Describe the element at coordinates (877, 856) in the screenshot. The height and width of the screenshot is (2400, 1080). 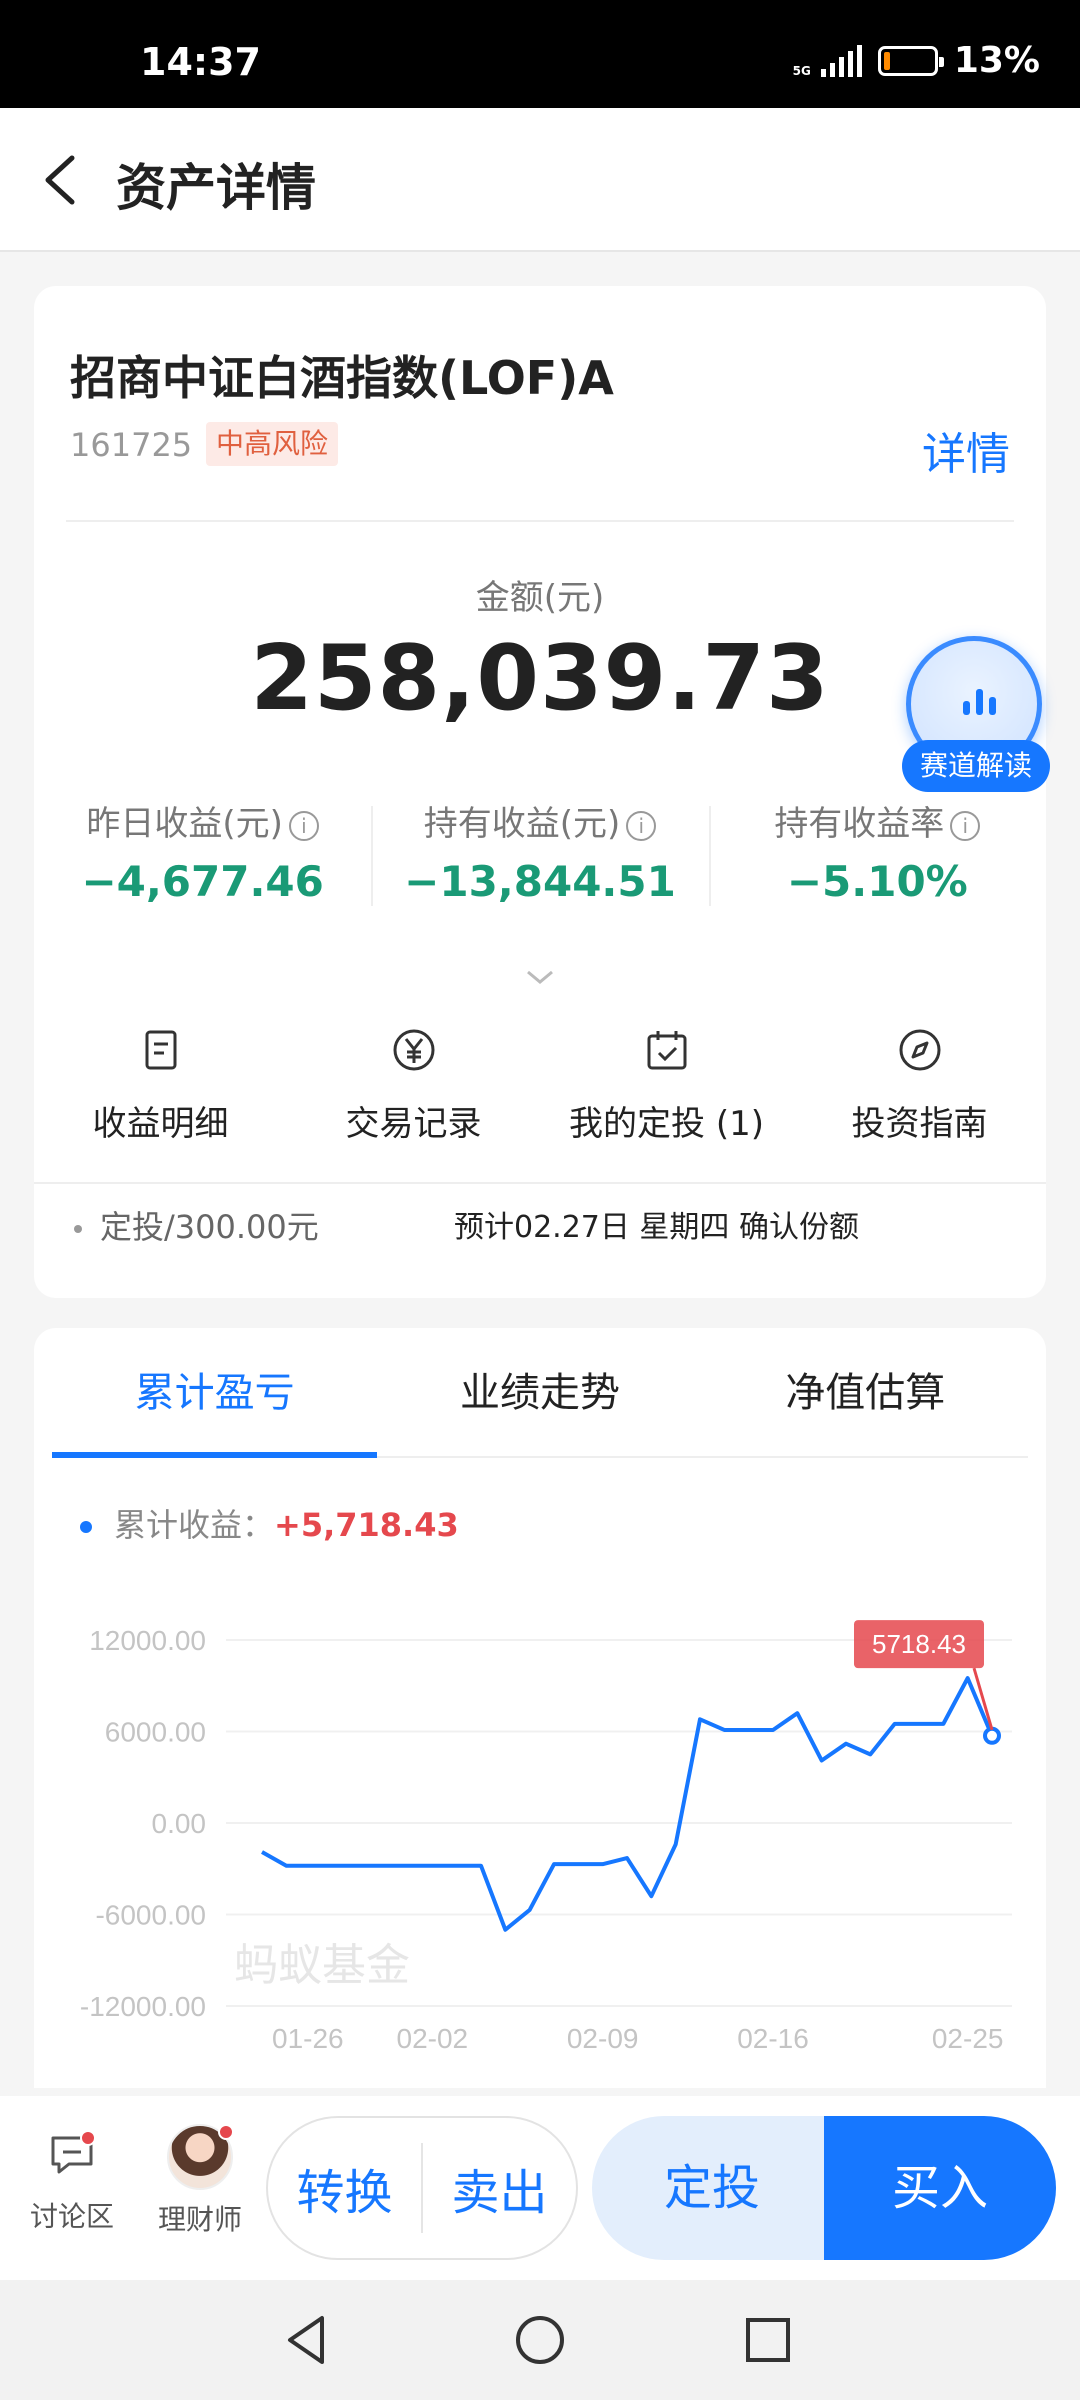
I see `stat-holding-rate: 持有收益率 i −5.10%` at that location.